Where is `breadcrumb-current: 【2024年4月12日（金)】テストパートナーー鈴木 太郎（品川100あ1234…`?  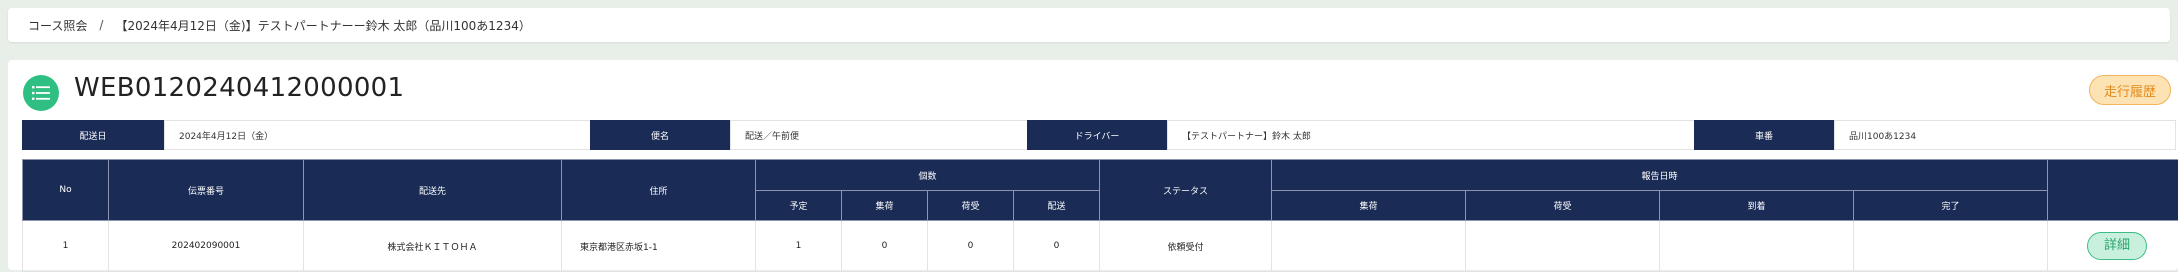 breadcrumb-current: 【2024年4月12日（金)】テストパートナーー鈴木 太郎（品川100あ1234… is located at coordinates (322, 25).